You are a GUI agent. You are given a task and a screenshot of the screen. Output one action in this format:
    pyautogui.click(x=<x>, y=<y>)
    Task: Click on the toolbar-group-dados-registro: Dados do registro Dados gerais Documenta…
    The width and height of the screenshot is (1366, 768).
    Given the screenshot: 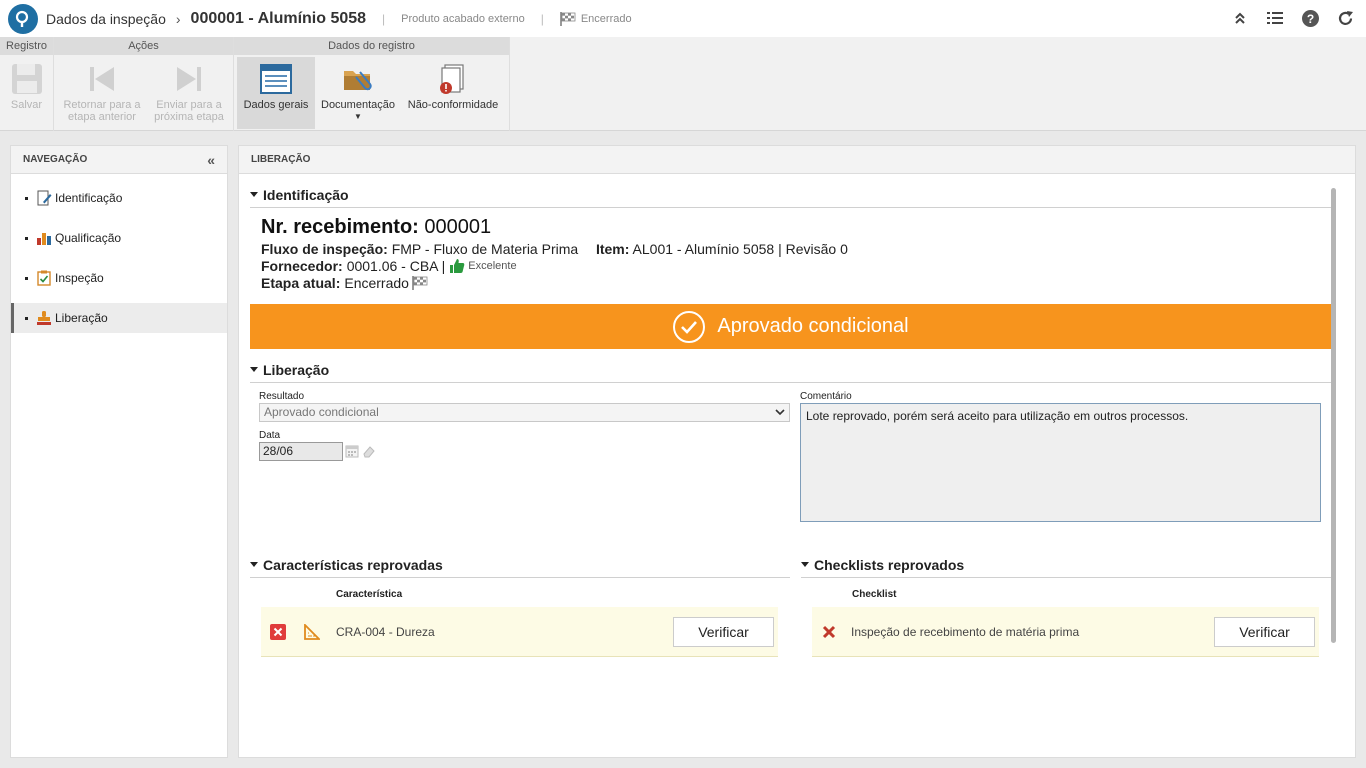 What is the action you would take?
    pyautogui.click(x=372, y=84)
    